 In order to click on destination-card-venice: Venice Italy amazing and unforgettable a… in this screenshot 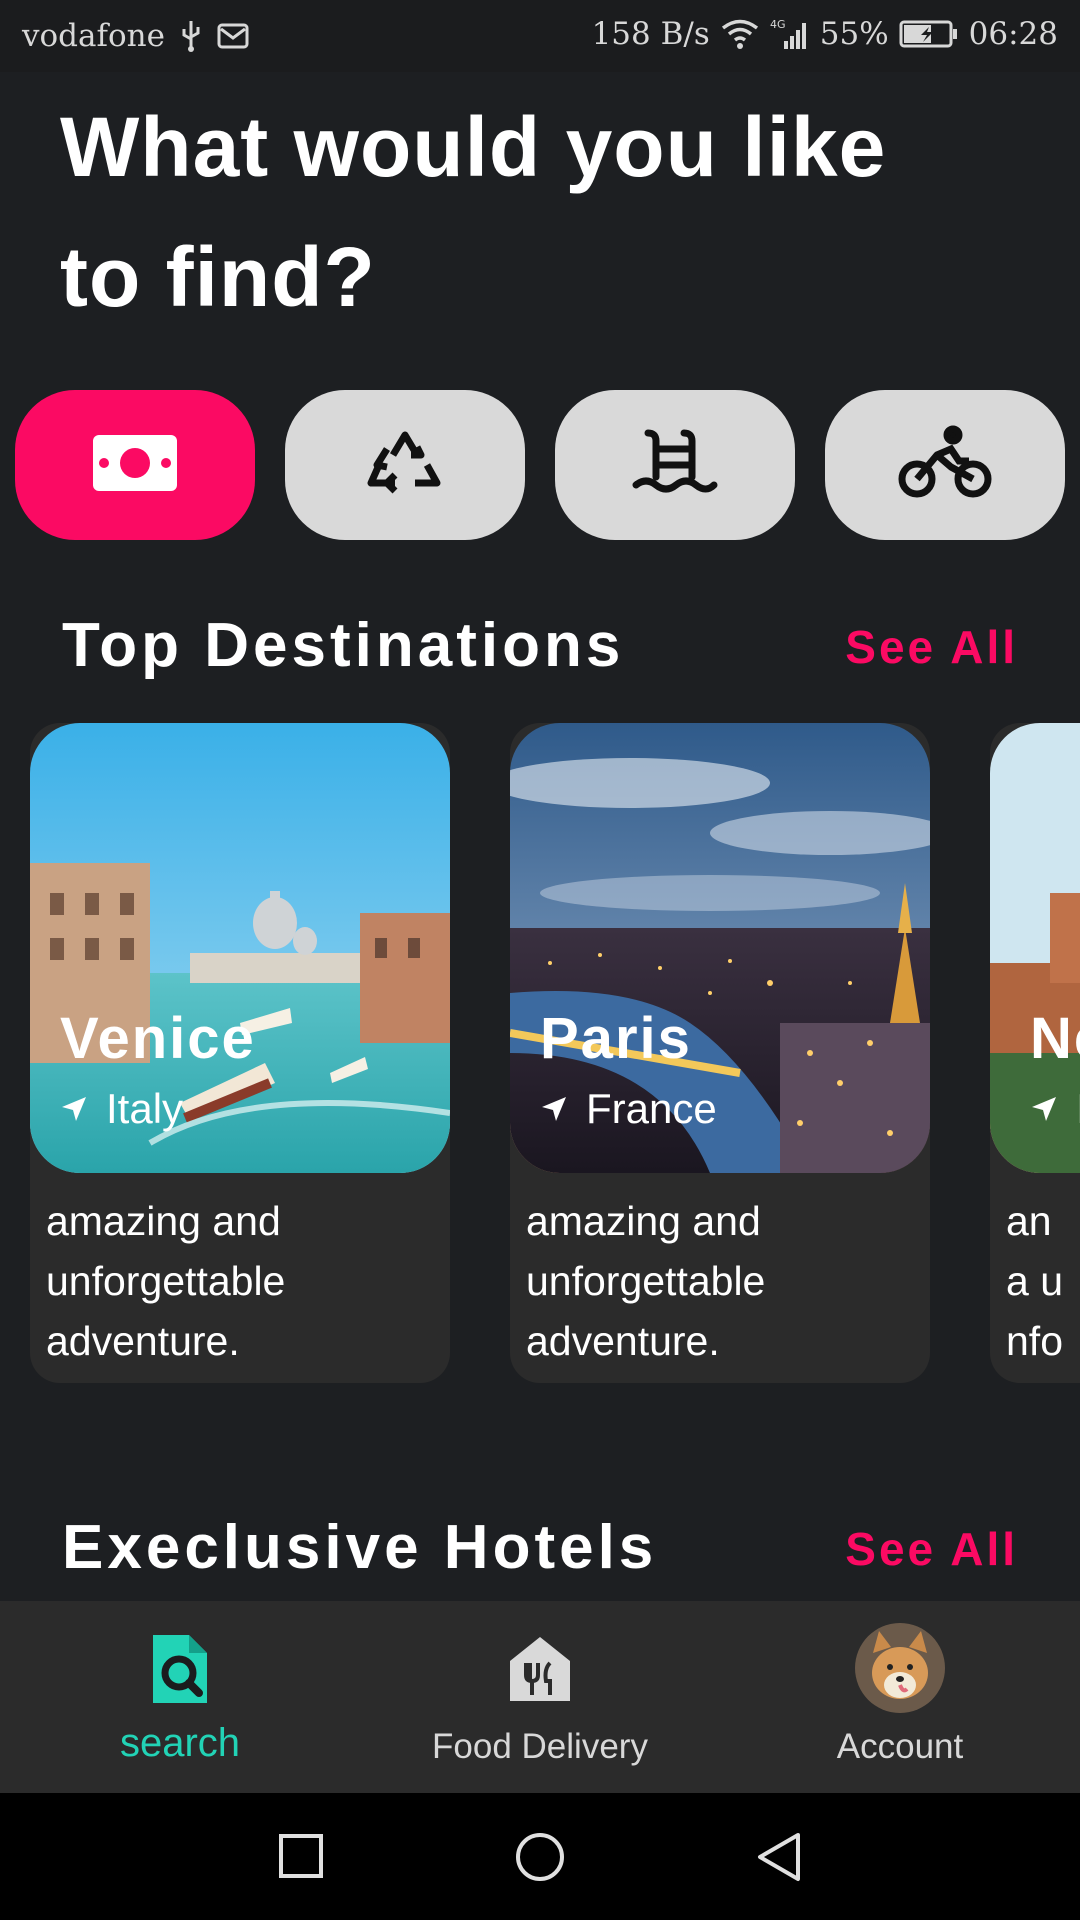, I will do `click(240, 1053)`.